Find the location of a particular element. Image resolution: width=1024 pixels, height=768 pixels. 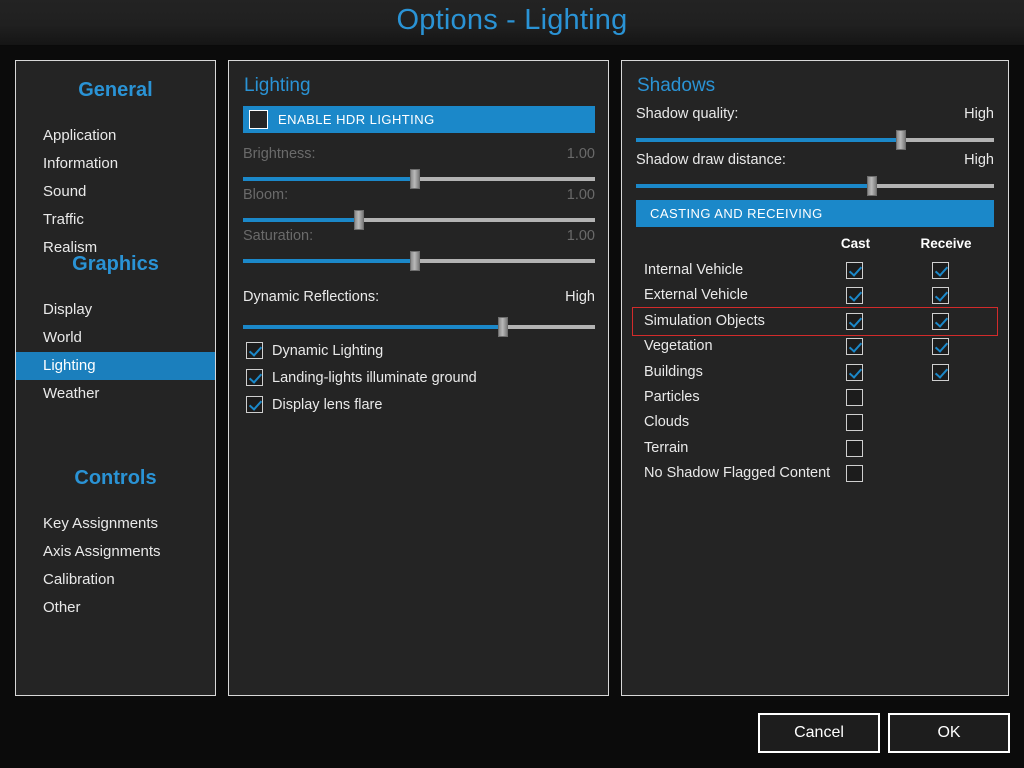

sidebar-item-calibration: Calibration is located at coordinates (115, 580).